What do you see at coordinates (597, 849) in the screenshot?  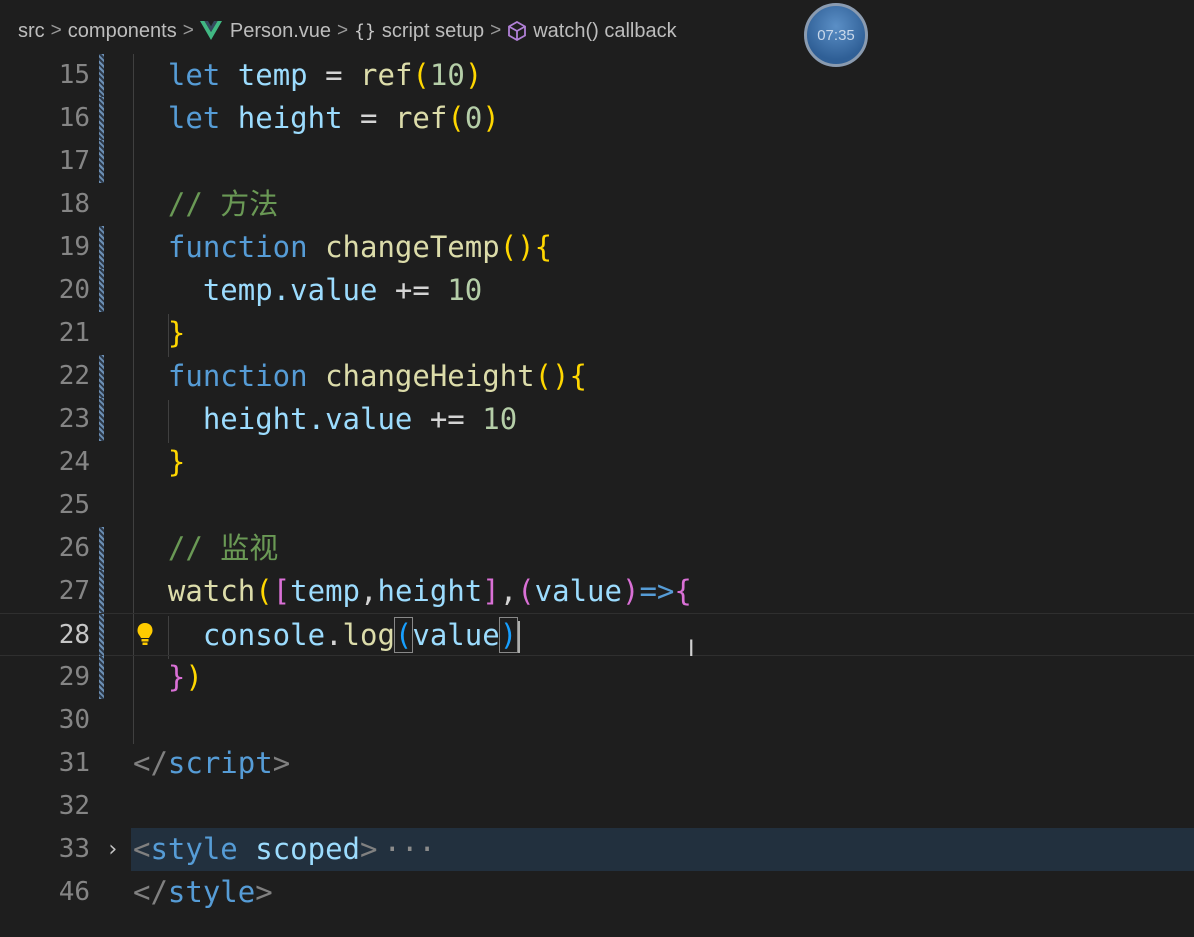 I see `folded-code-line: 33 › <style scoped> ···` at bounding box center [597, 849].